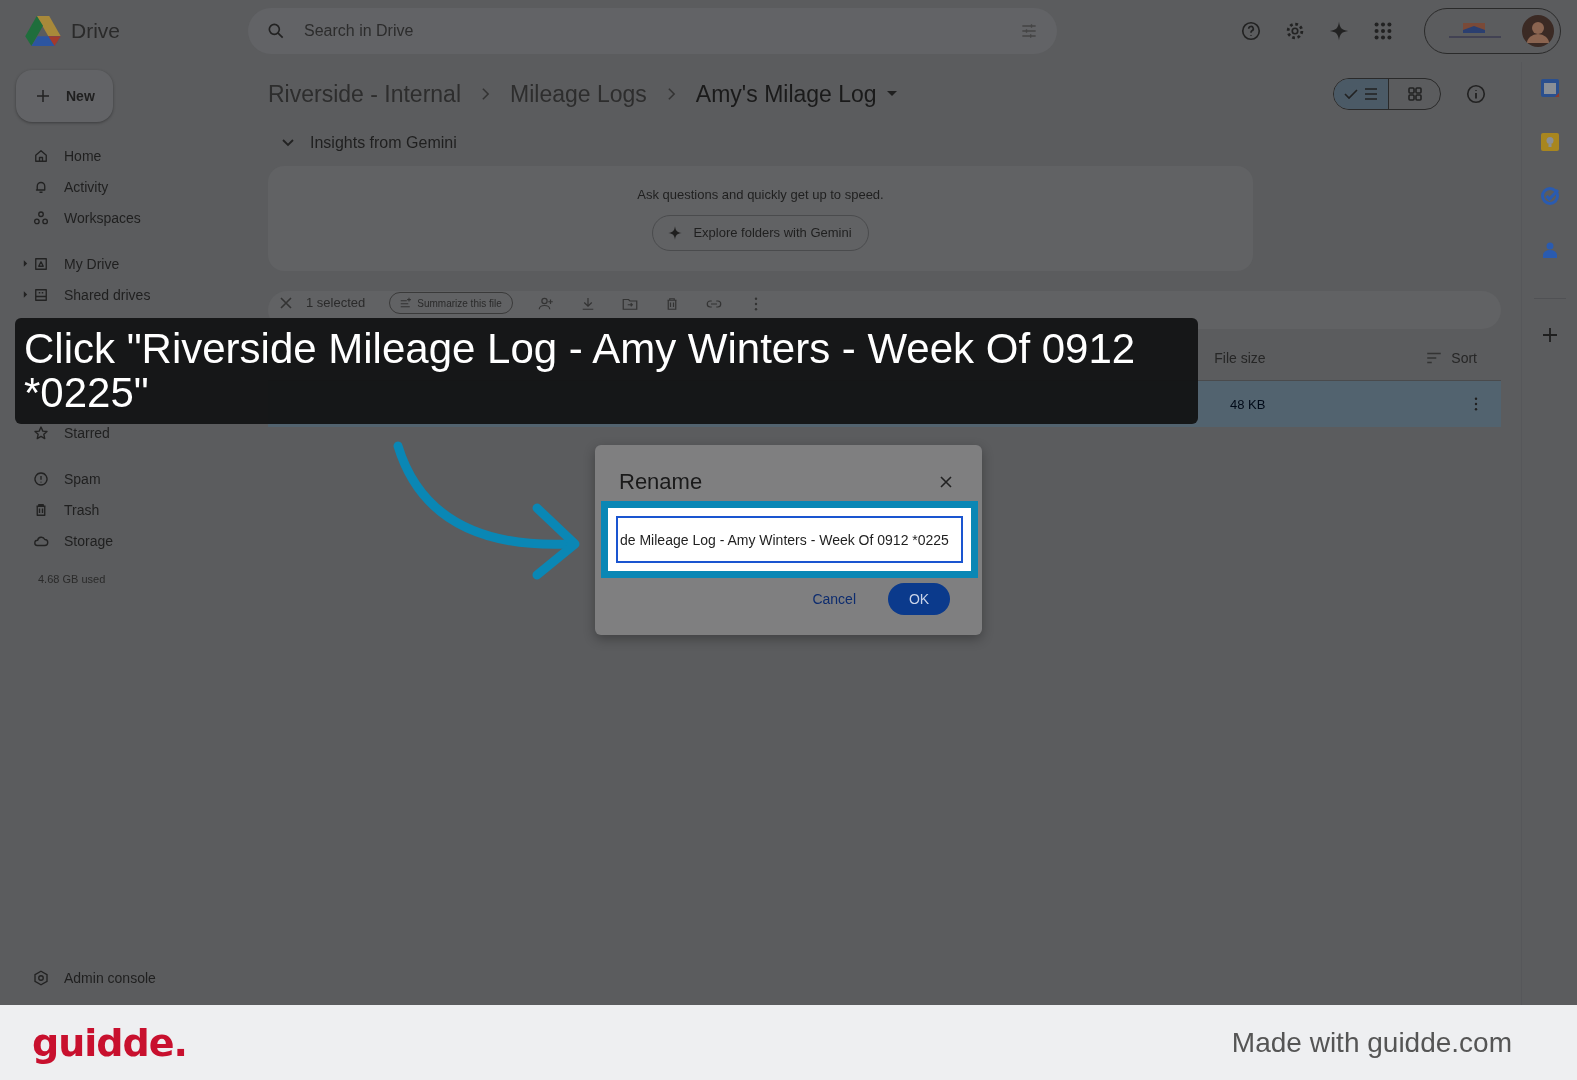  I want to click on plus-icon, so click(43, 96).